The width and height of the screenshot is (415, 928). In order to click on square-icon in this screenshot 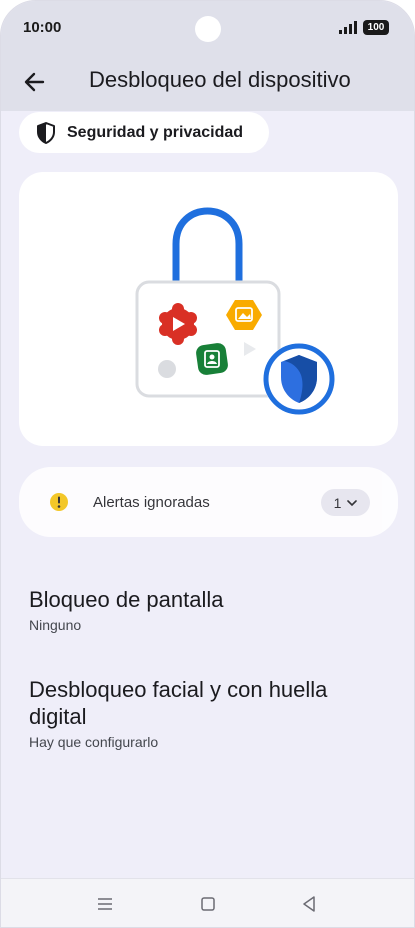, I will do `click(208, 904)`.